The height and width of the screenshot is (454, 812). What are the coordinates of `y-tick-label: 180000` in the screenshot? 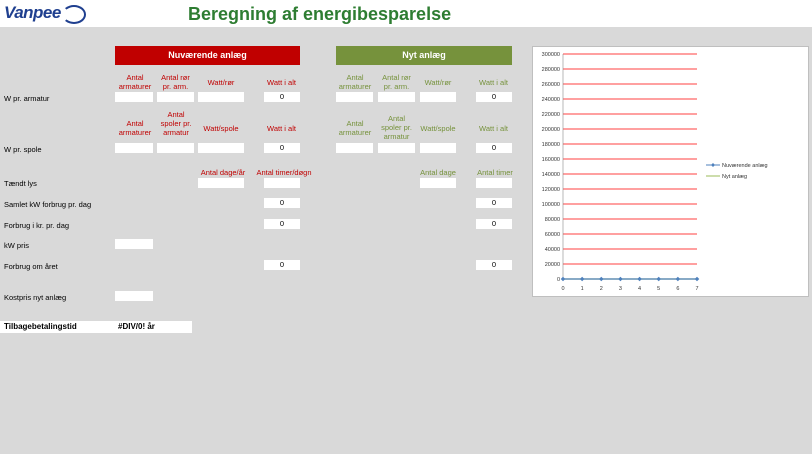 It's located at (551, 145).